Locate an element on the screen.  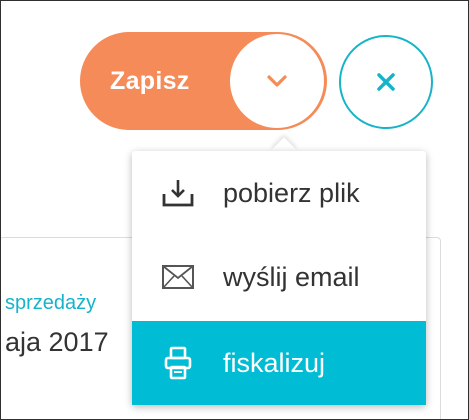
save-button: Zapisz is located at coordinates (150, 81).